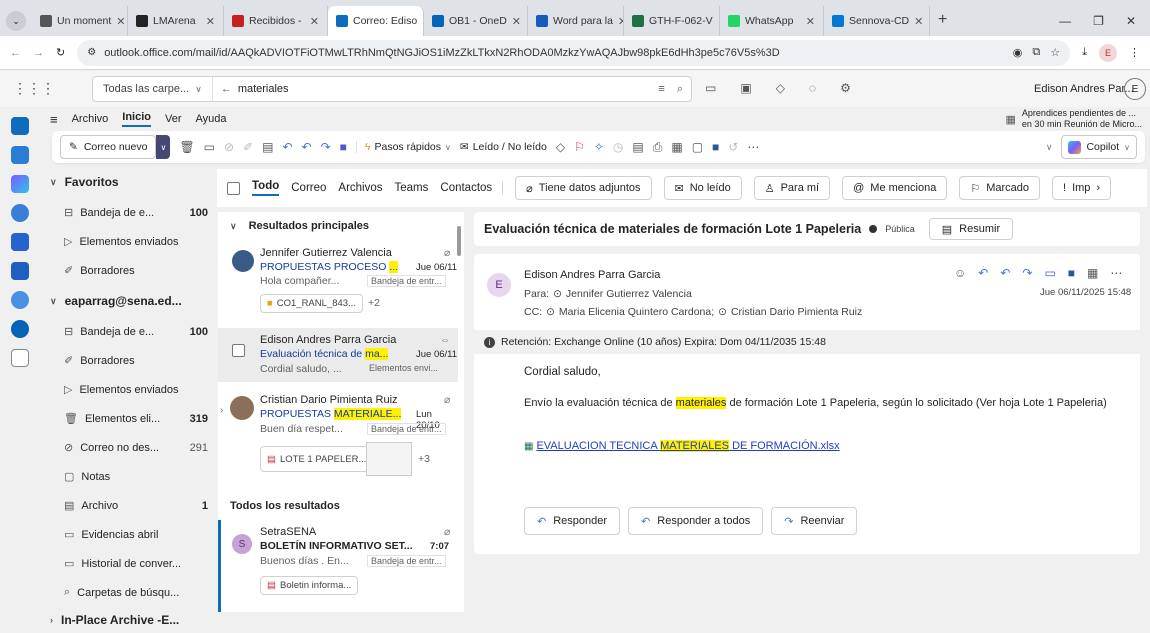 The height and width of the screenshot is (633, 1150). Describe the element at coordinates (34, 88) in the screenshot. I see `app-launcher-icon: ⋮⋮⋮` at that location.